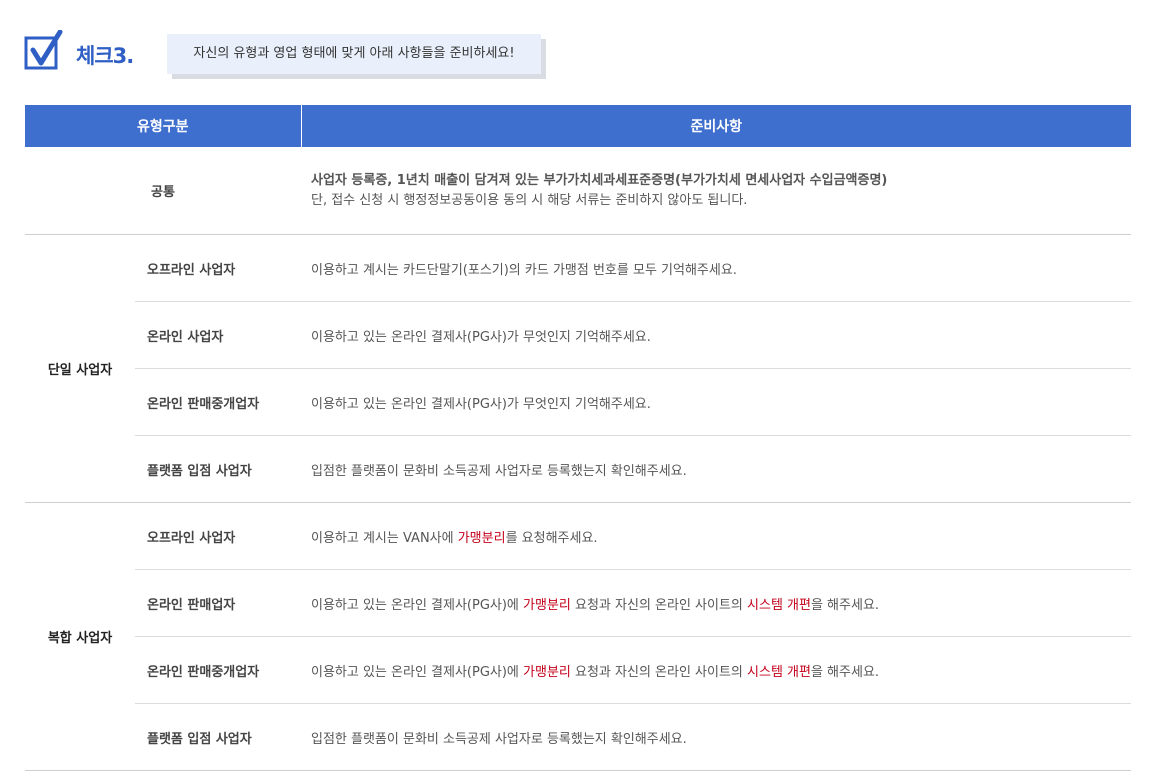  Describe the element at coordinates (716, 536) in the screenshot. I see `preparation-text: 이용하고 계시는 VAN사에 가맹분리를 요청해주세요.` at that location.